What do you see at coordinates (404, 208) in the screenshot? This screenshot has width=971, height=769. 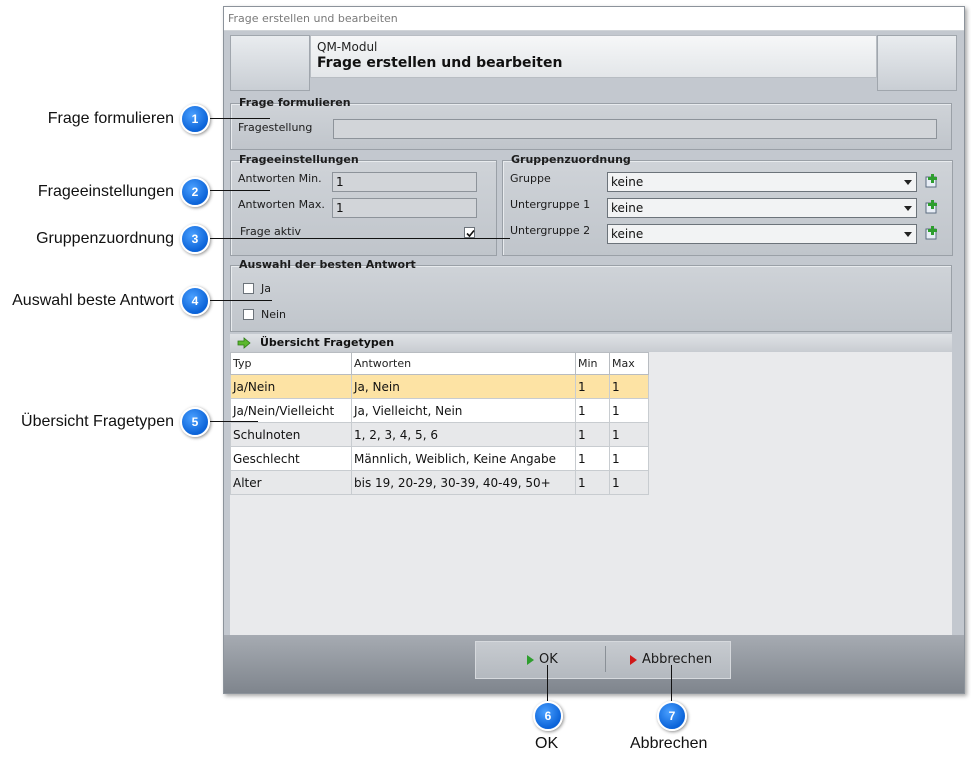 I see `antworten-max-input: 1` at bounding box center [404, 208].